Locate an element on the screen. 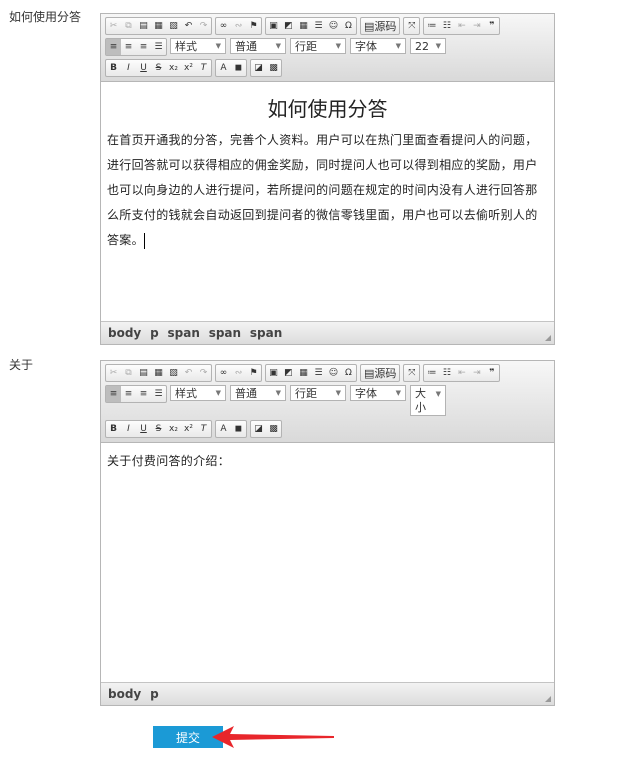  size-select: 22 ▼ is located at coordinates (428, 46).